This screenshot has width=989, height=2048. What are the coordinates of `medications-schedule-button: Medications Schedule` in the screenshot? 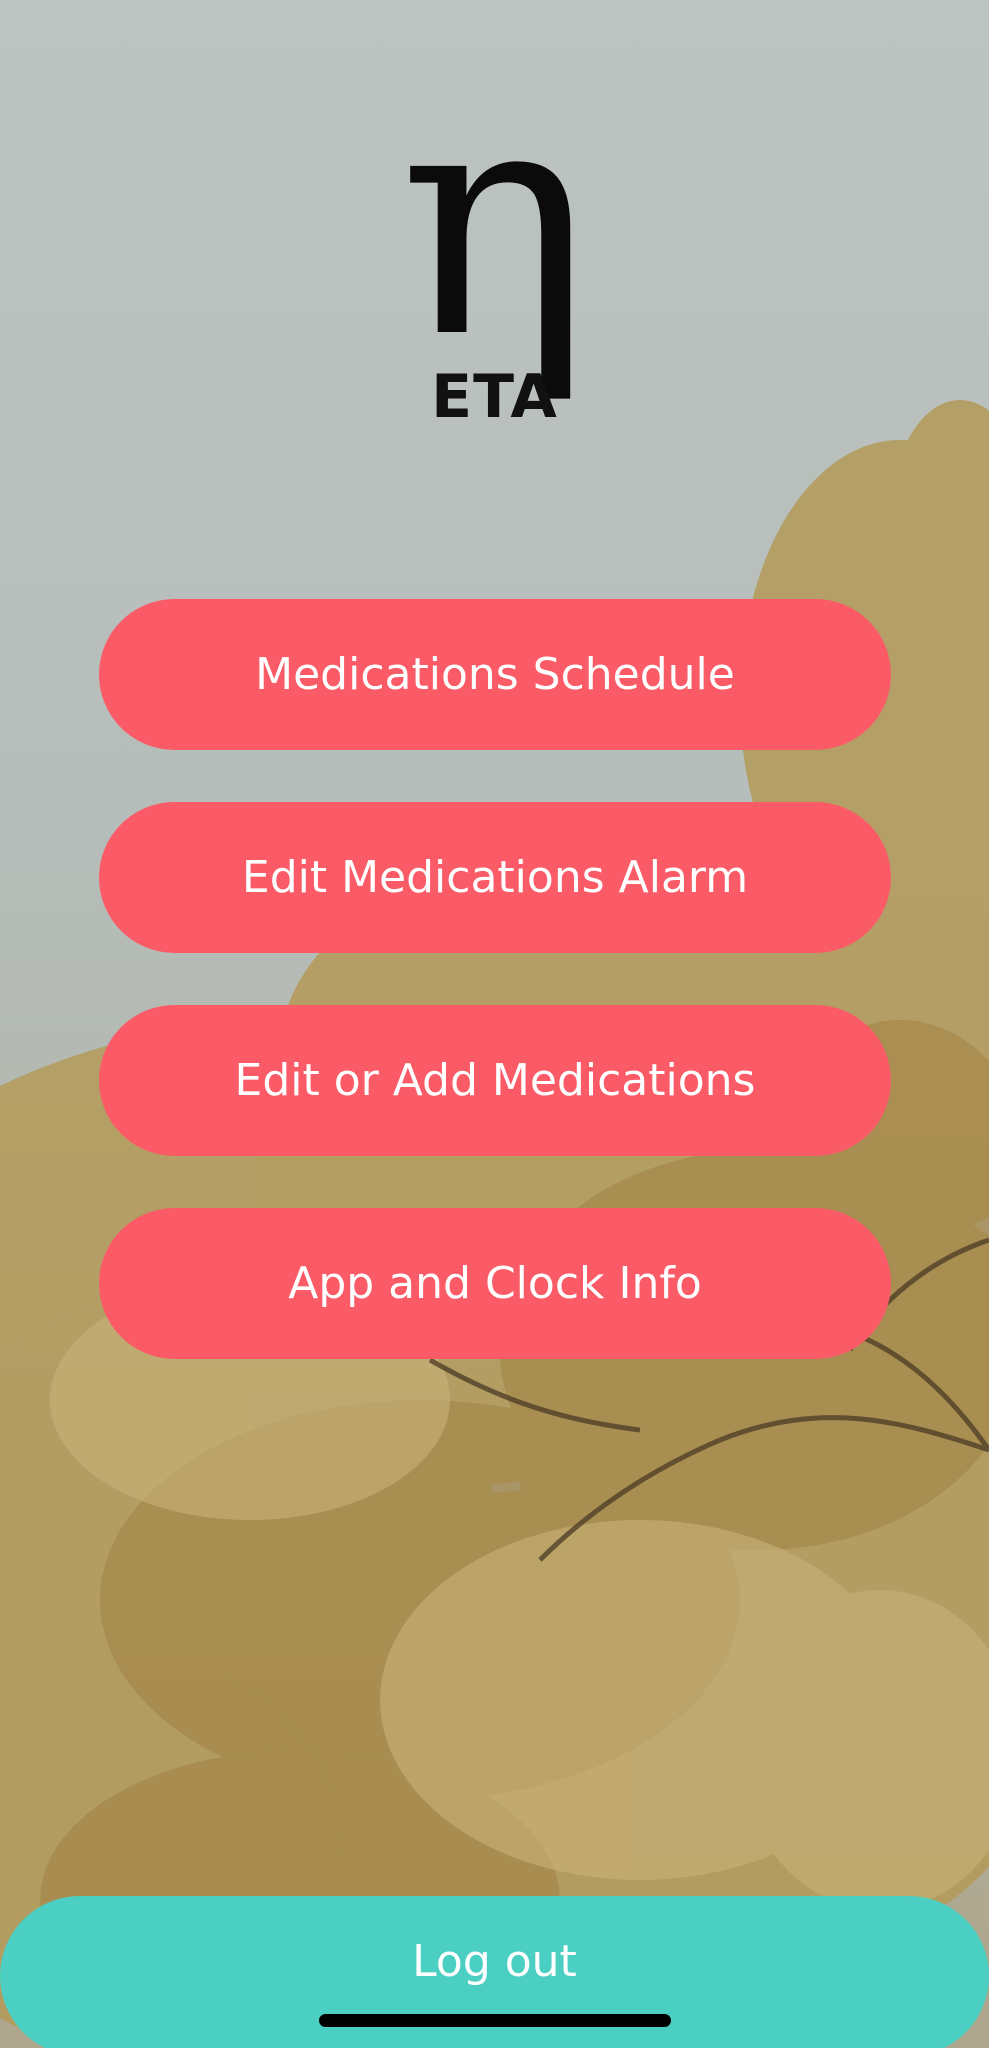 It's located at (495, 674).